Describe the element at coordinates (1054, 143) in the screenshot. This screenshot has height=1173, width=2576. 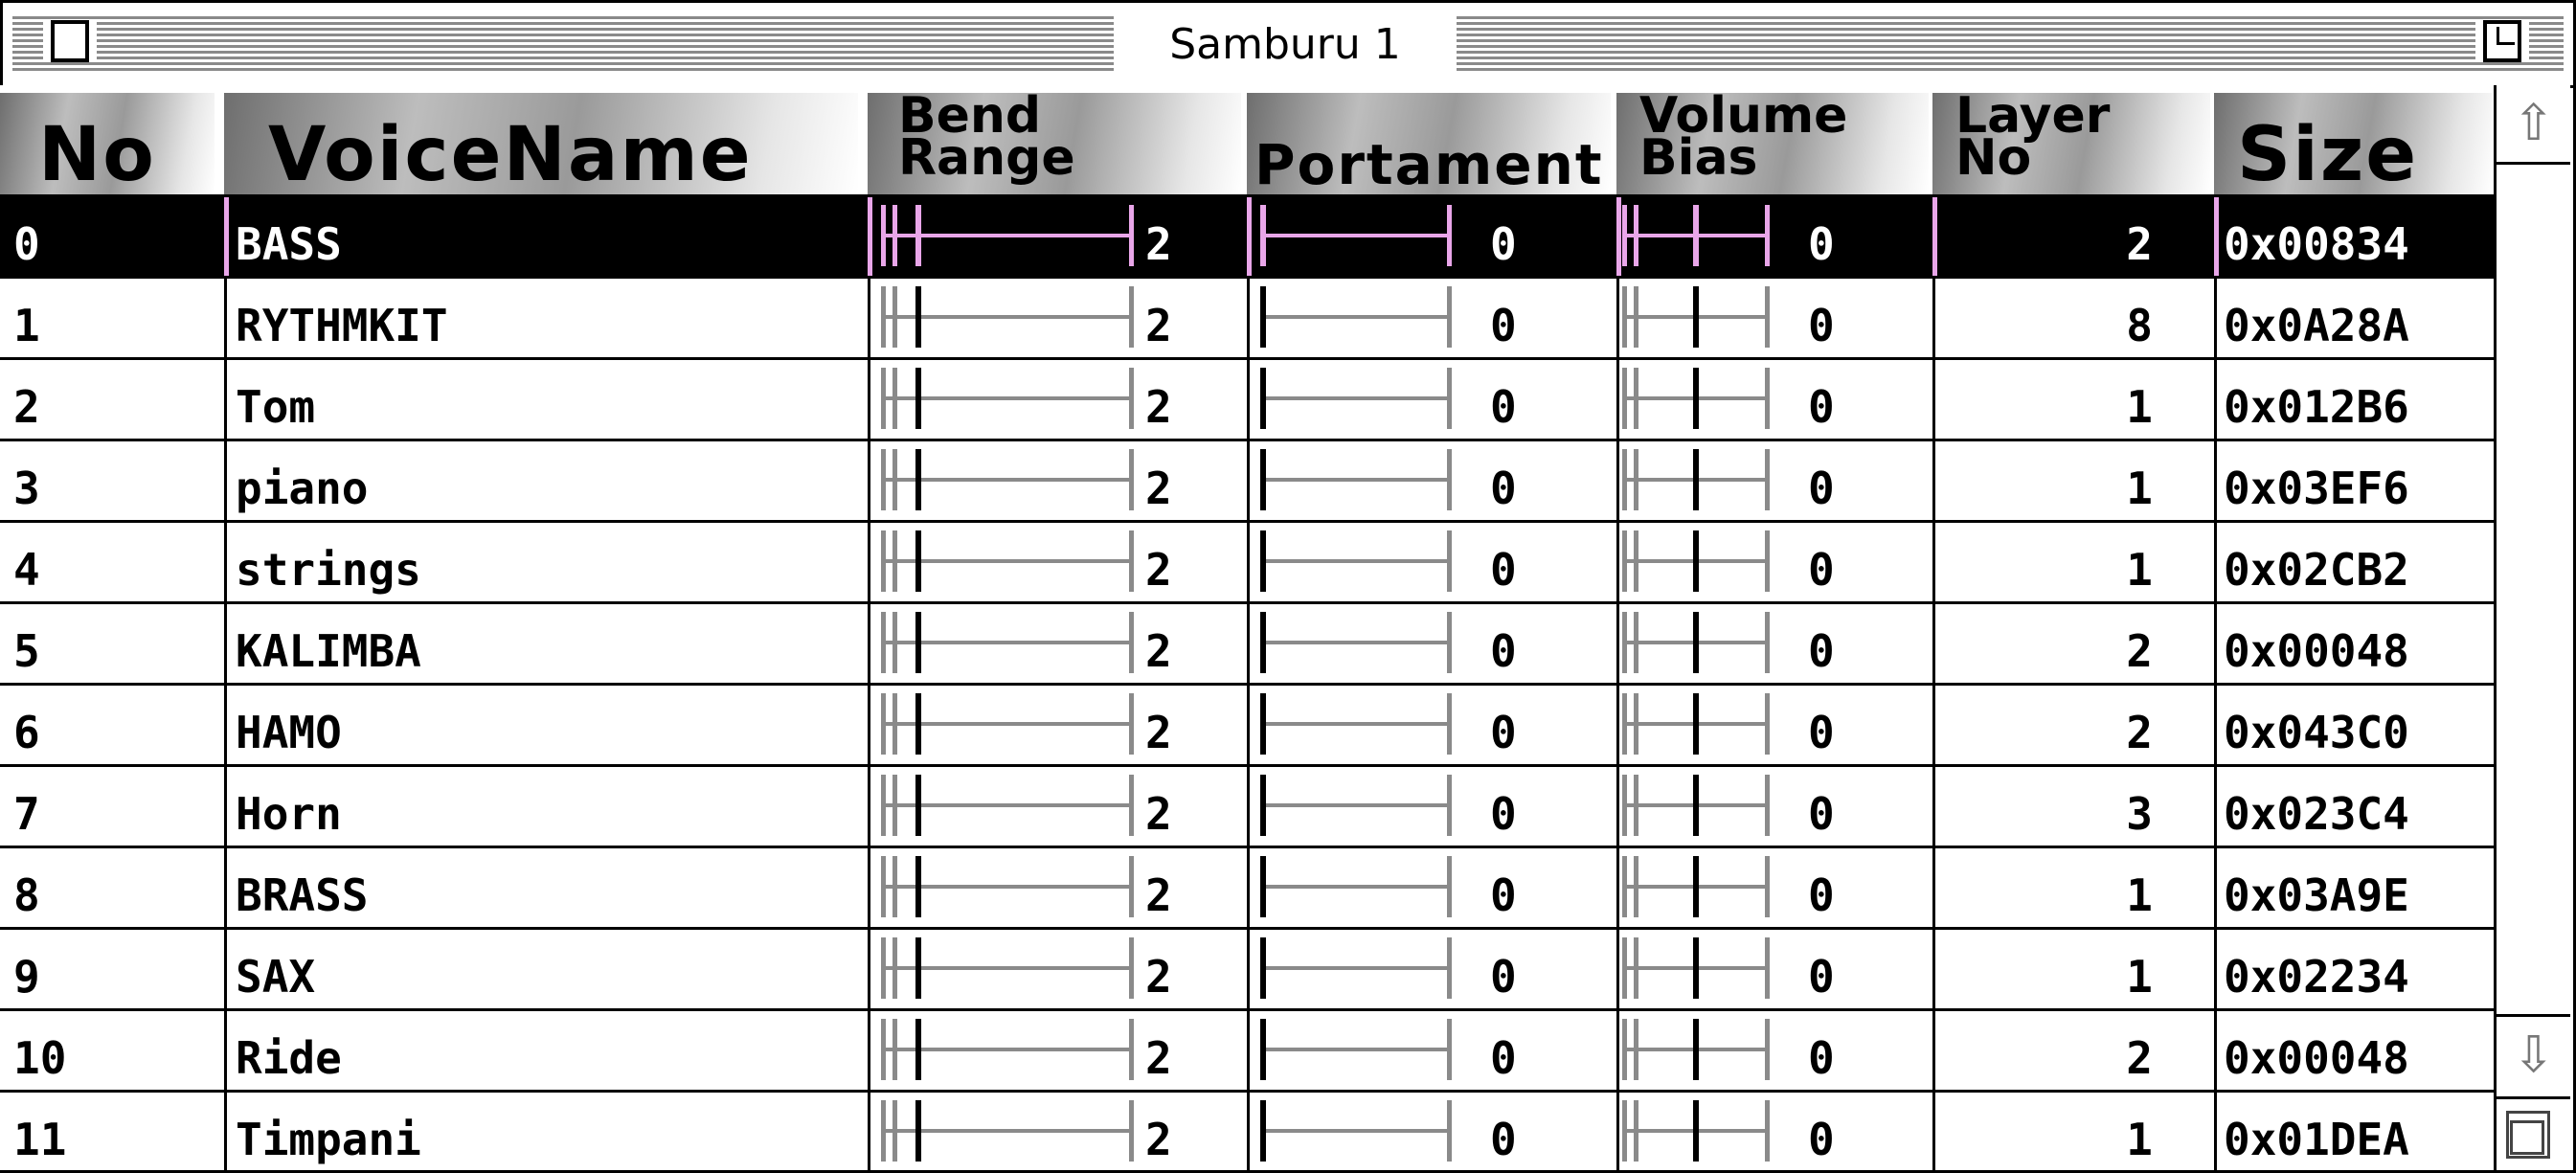
I see `column-header-bend-range: Bend Range` at that location.